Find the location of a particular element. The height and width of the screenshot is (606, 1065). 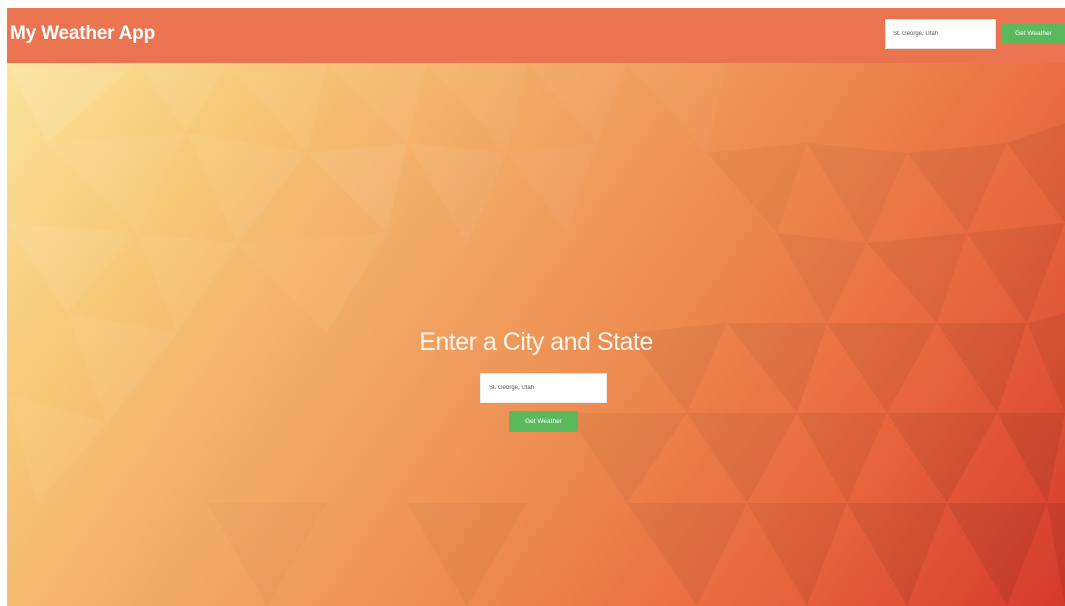

hero-heading: Enter a City and State is located at coordinates (536, 342).